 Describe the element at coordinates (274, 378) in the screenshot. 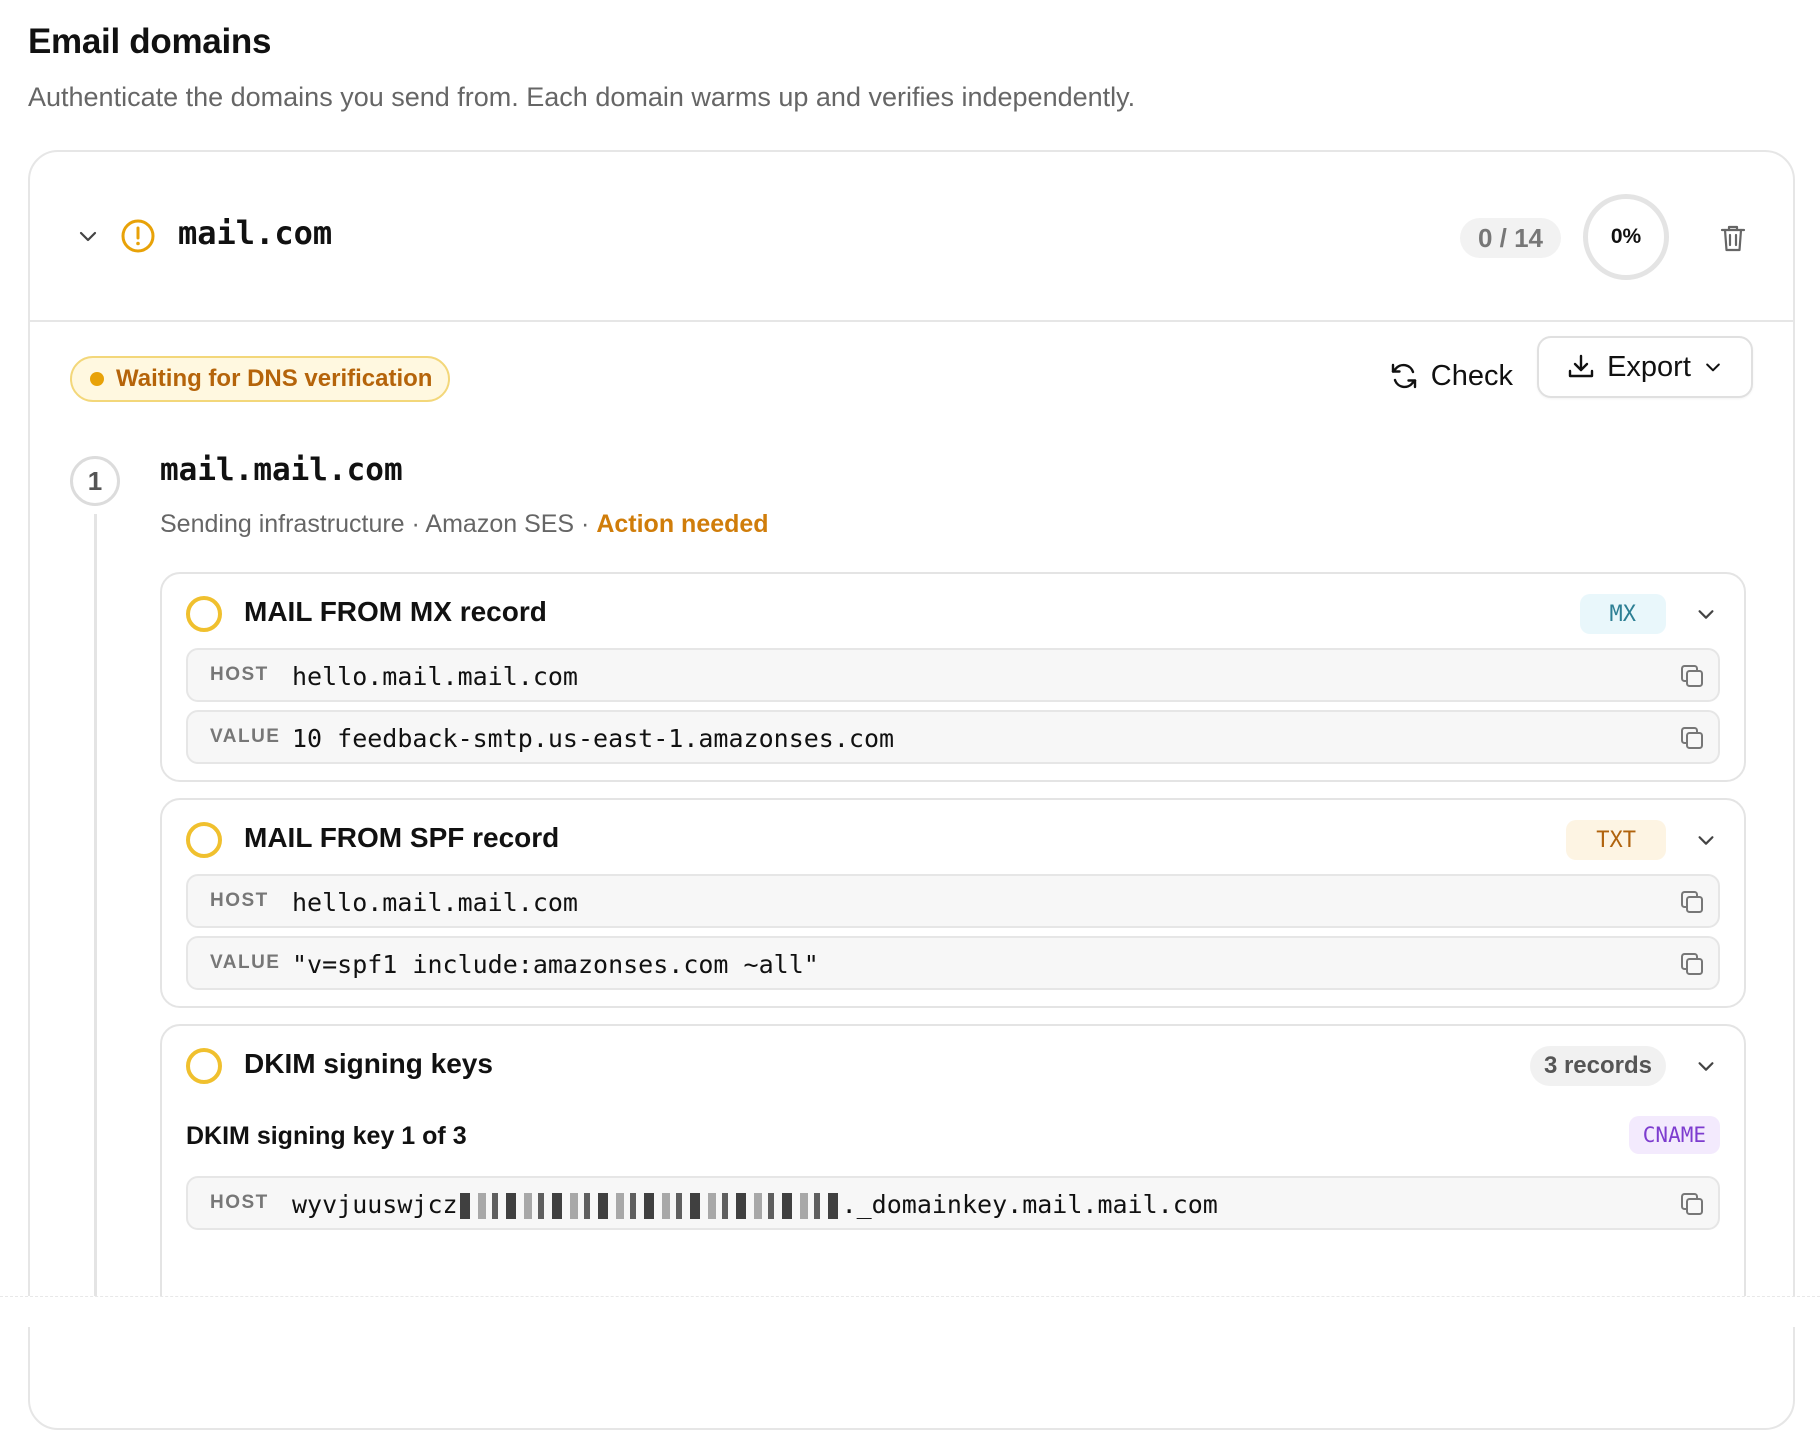

I see `status-text: Waiting for DNS verification` at that location.